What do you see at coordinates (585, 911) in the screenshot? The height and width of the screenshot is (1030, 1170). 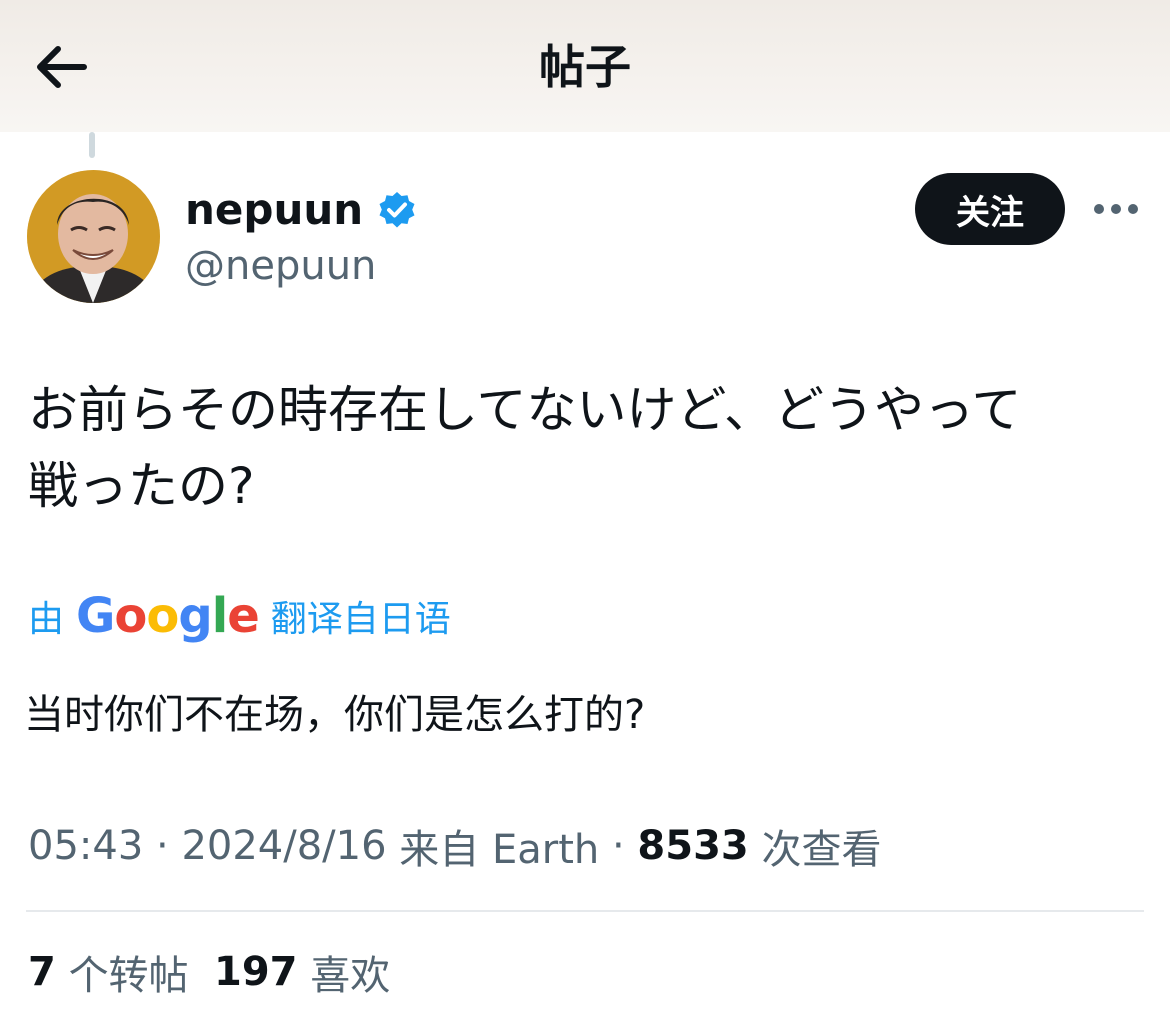 I see `divider` at bounding box center [585, 911].